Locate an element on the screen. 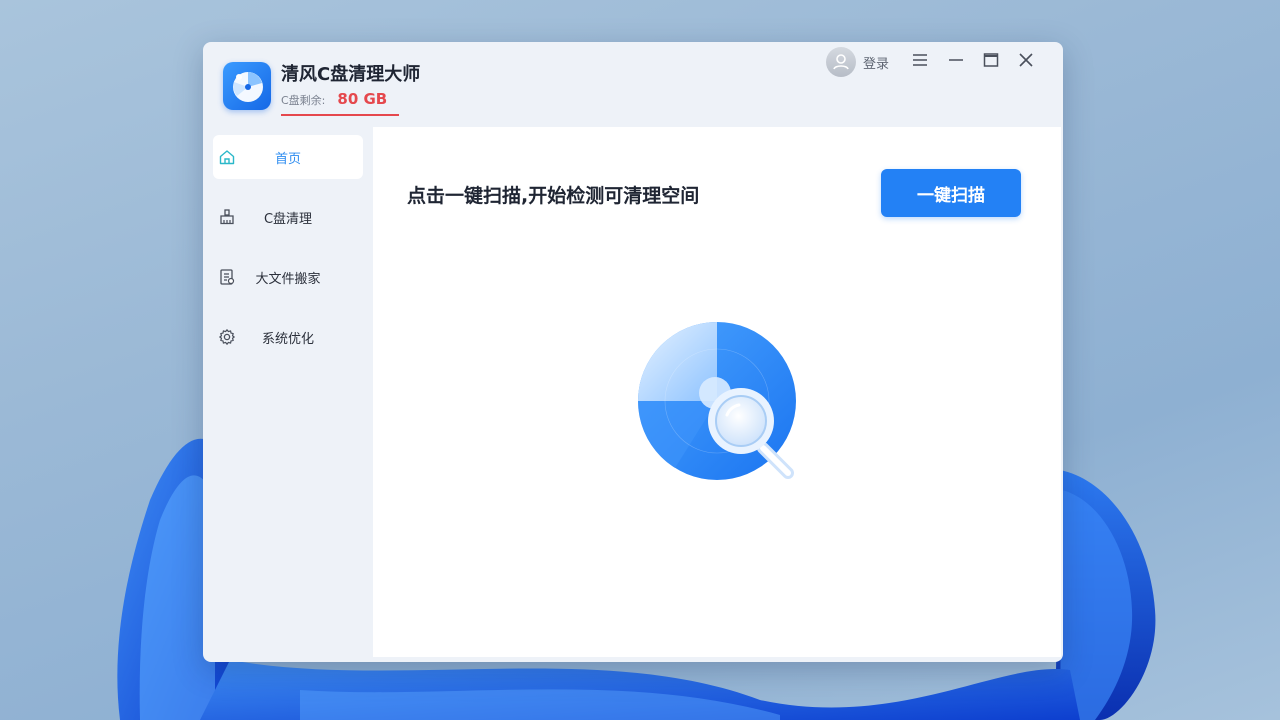 This screenshot has height=720, width=1280. sidebar-item-system-optimize: 系统优化 is located at coordinates (288, 337).